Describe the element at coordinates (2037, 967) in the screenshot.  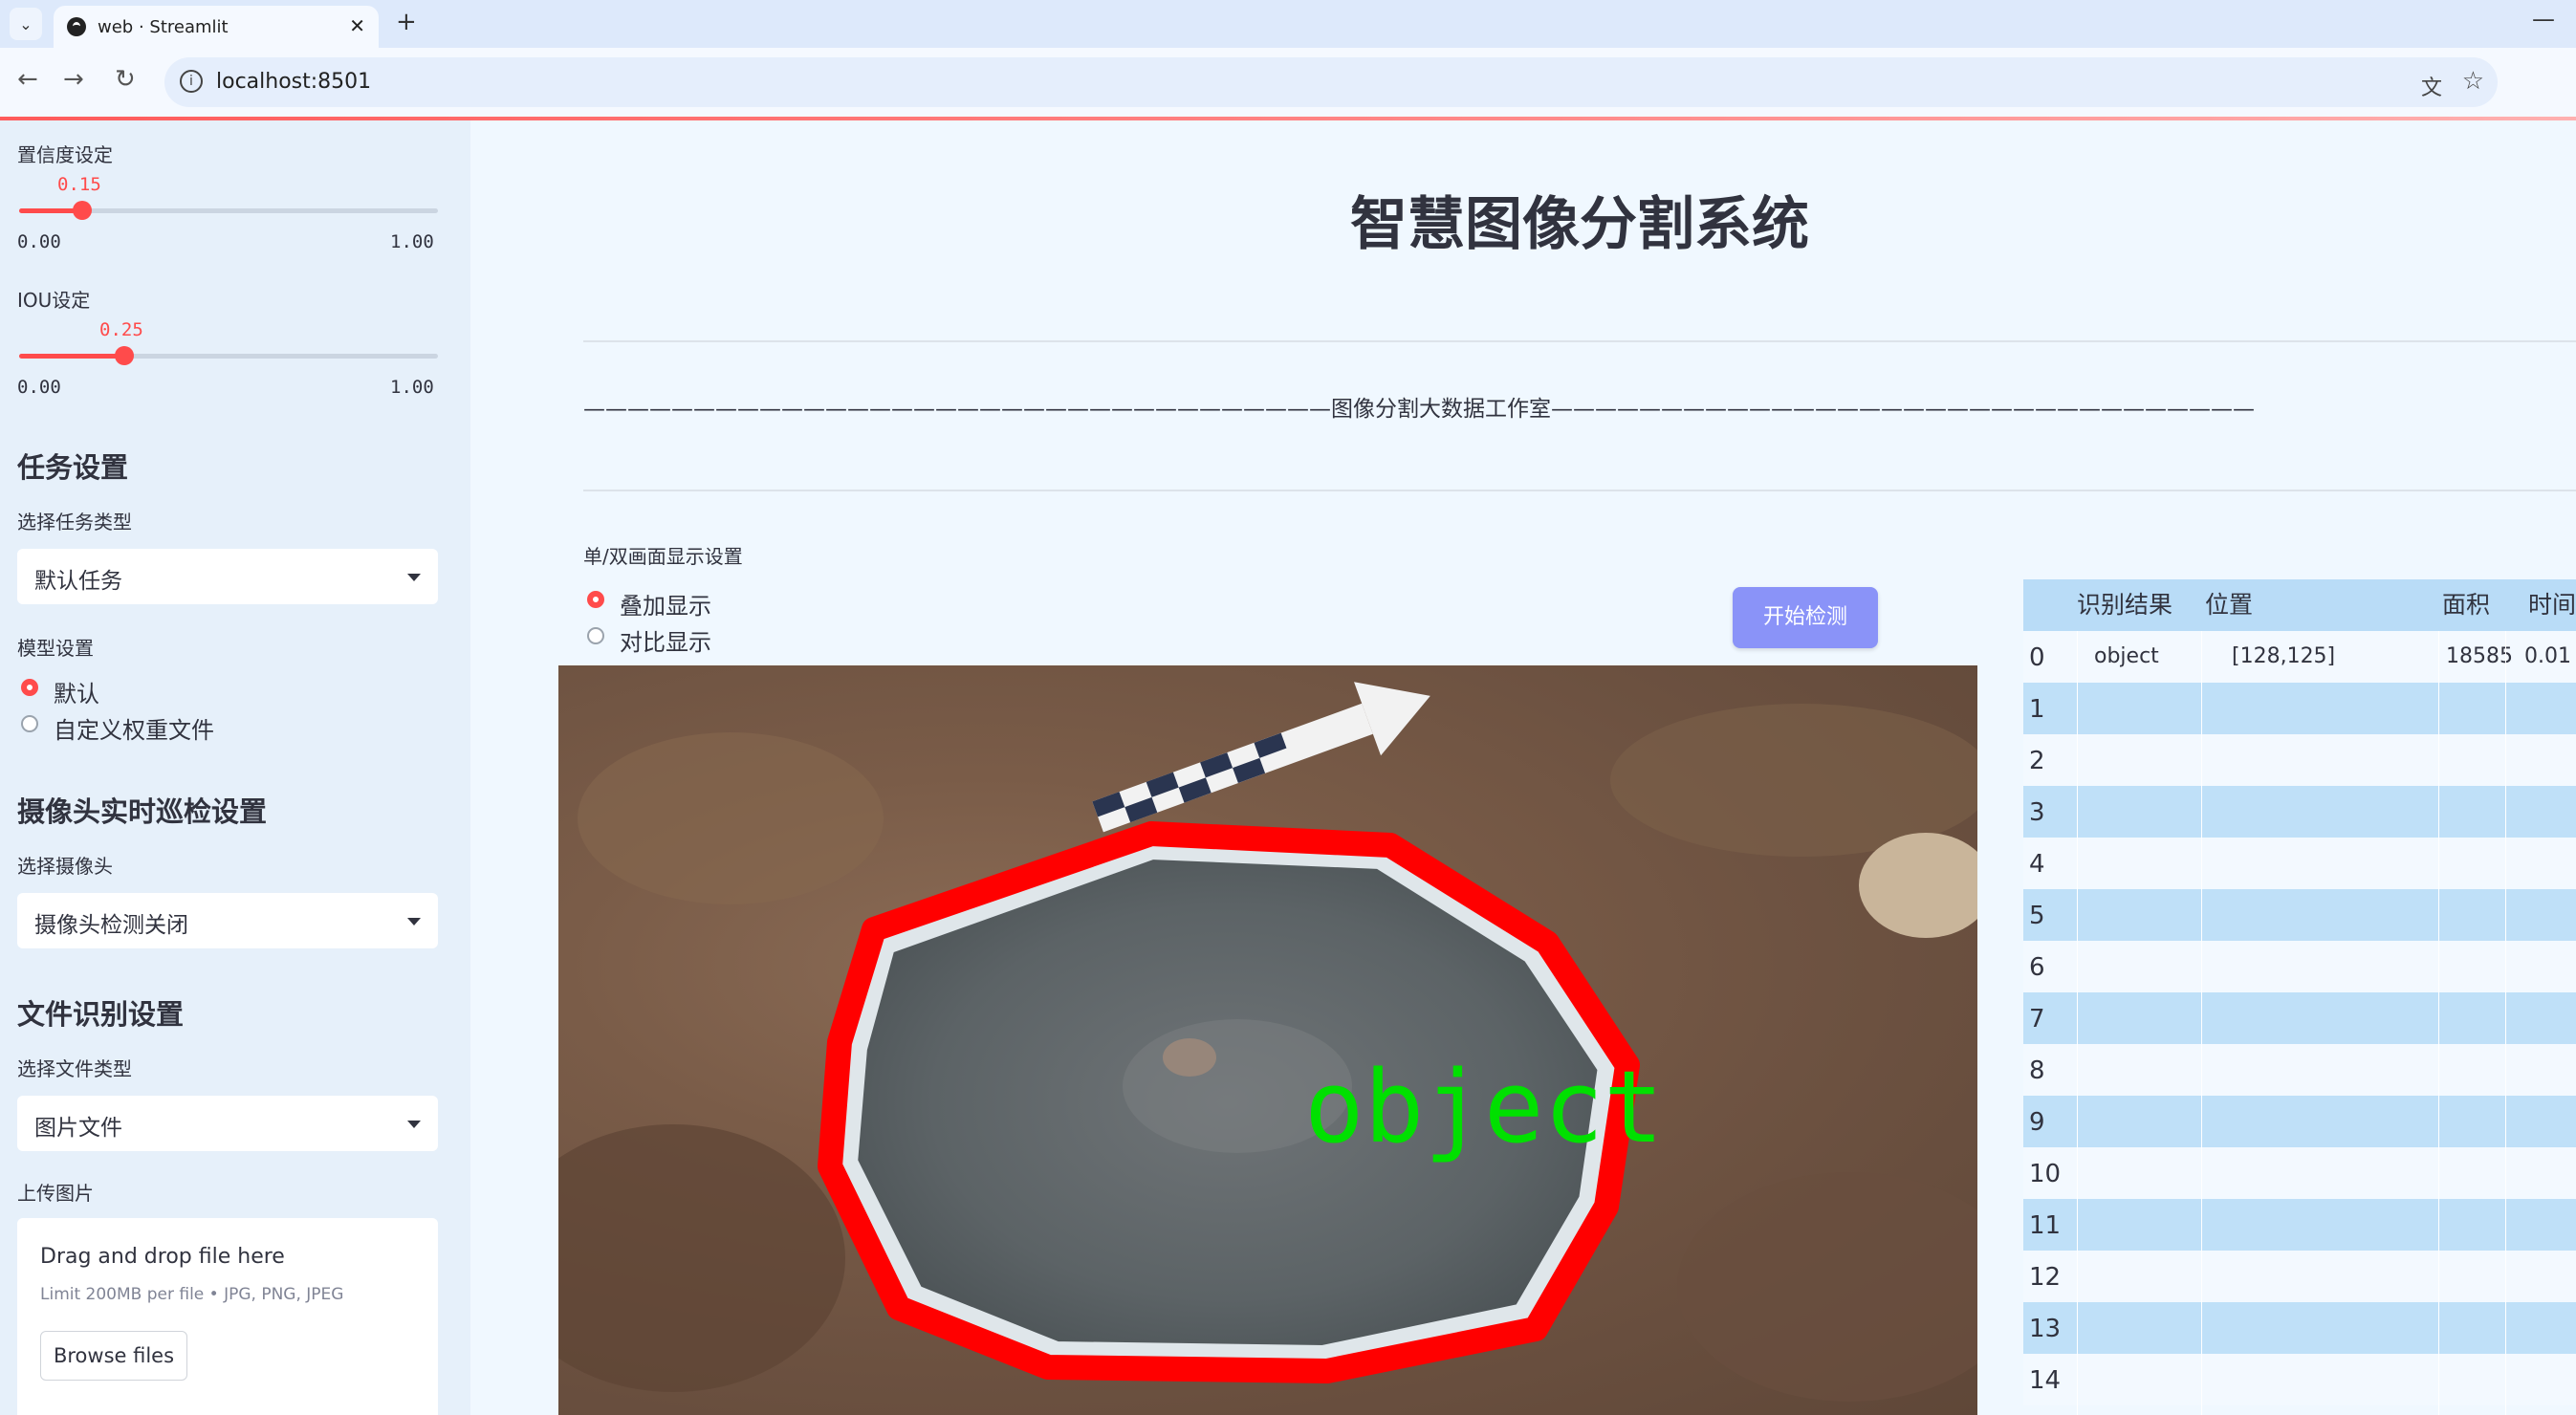
I see `row-index: 6` at that location.